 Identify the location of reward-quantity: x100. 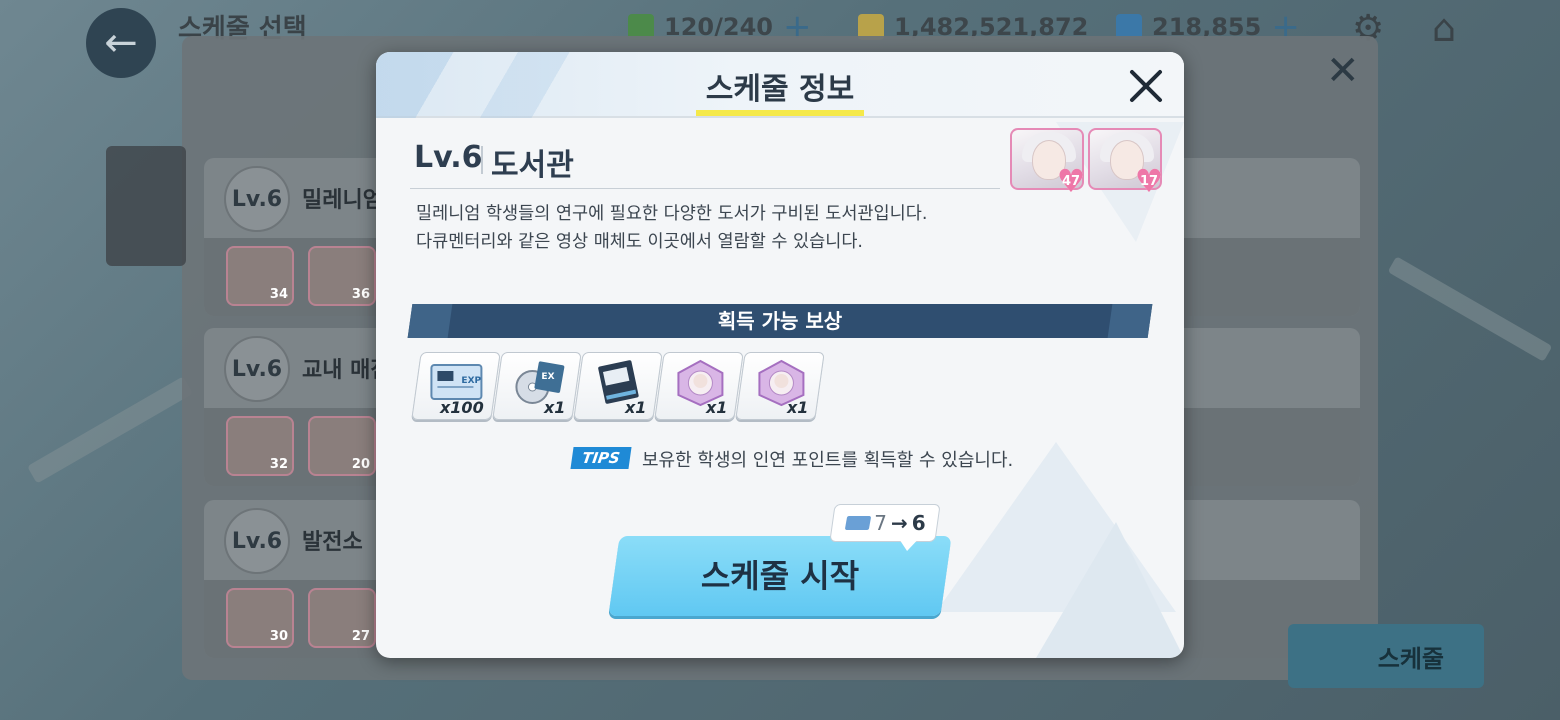
(462, 407).